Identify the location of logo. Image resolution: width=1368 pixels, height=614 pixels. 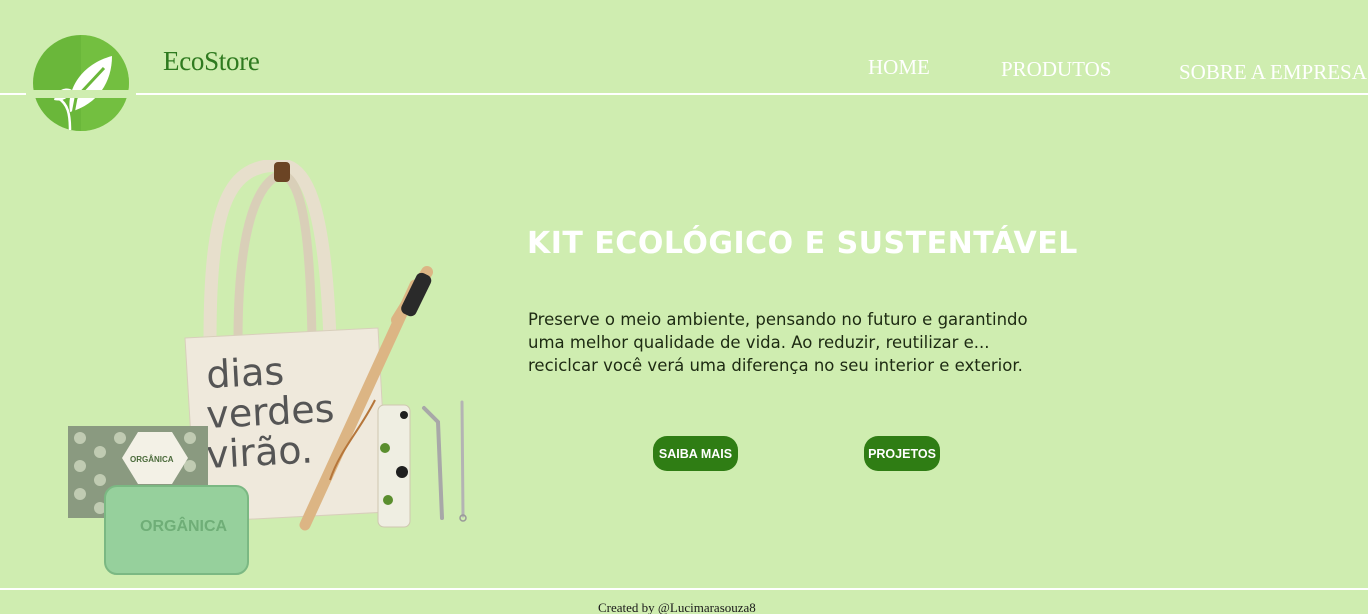
(81, 83).